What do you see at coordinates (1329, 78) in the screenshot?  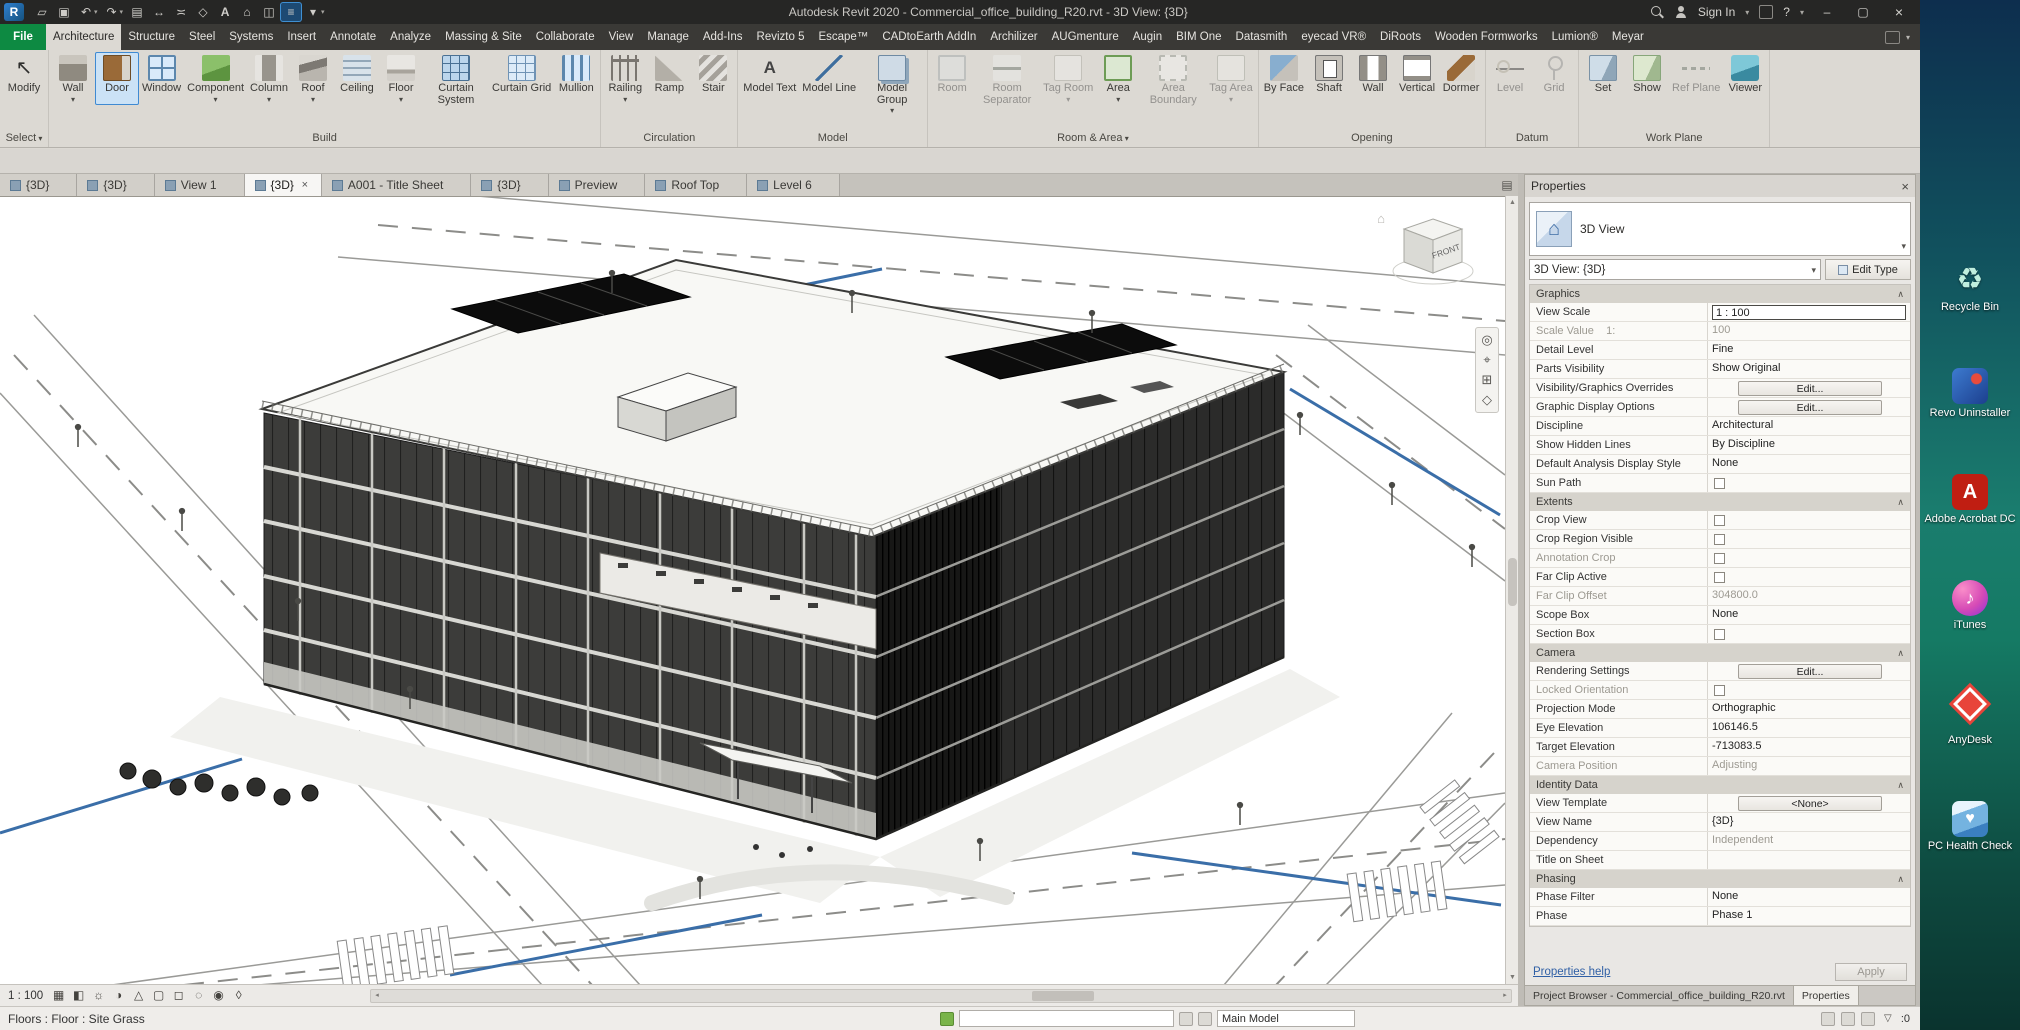 I see `ribbon-button: Shaft` at bounding box center [1329, 78].